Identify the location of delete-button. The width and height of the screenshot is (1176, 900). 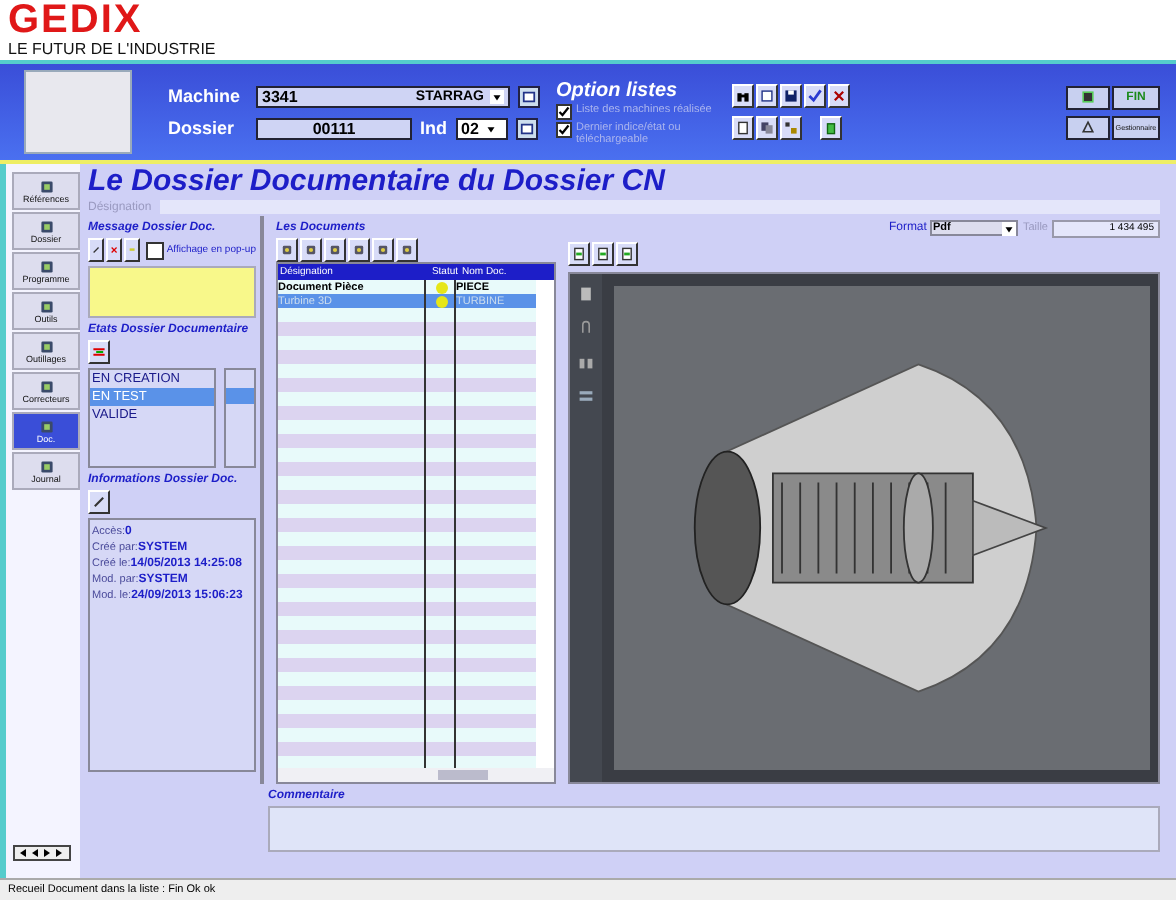
(114, 250).